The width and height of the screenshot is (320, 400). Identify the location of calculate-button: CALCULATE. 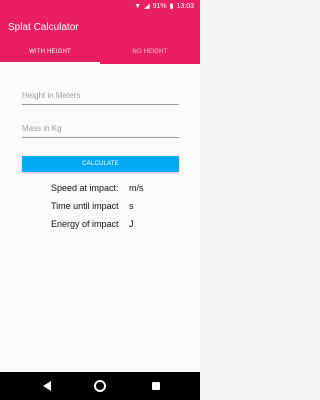
(100, 164).